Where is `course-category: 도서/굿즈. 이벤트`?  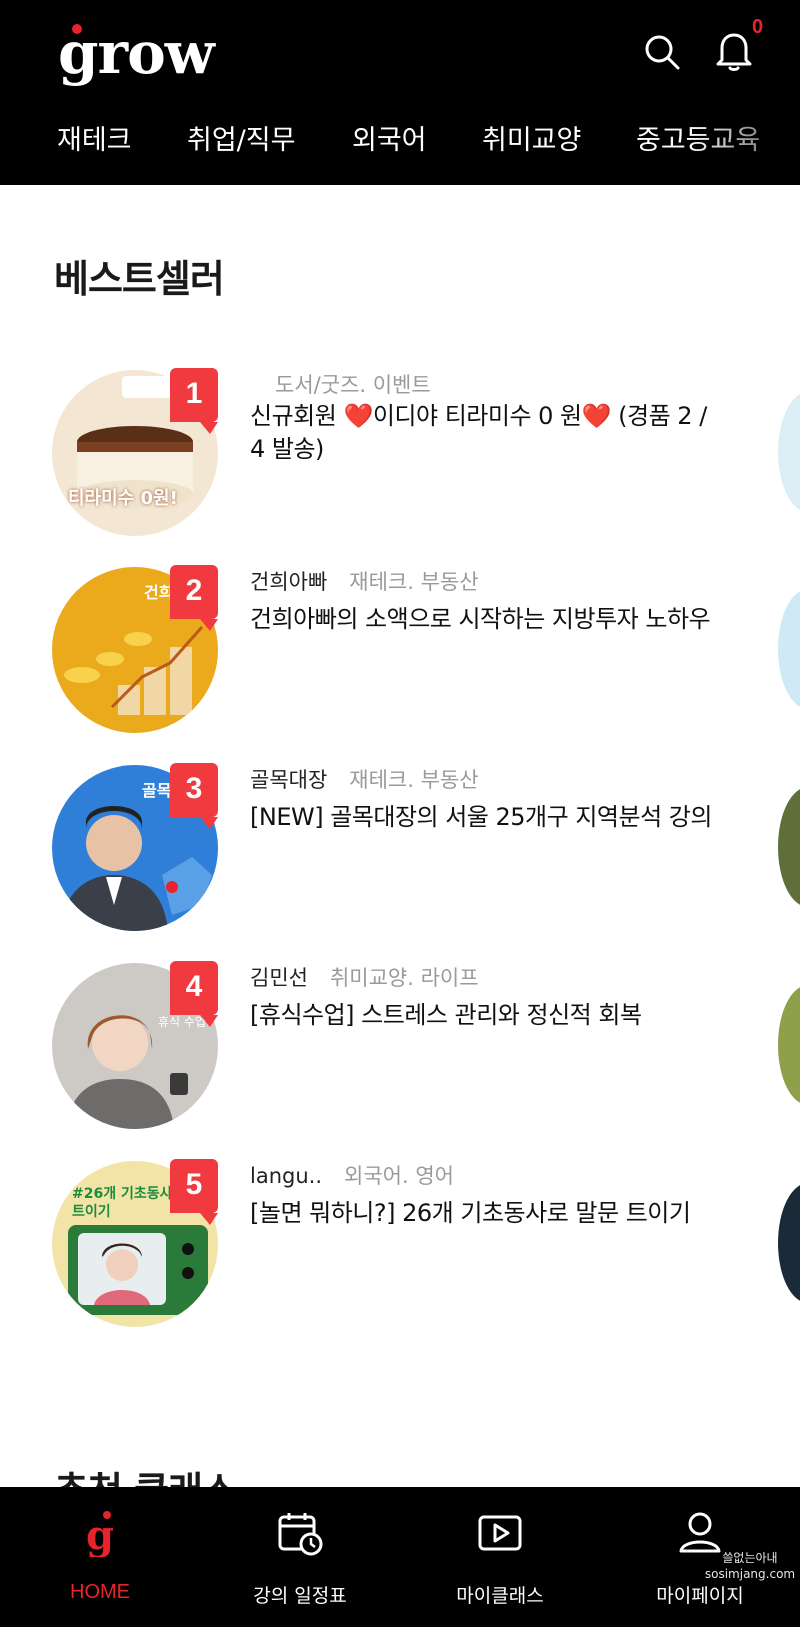
course-category: 도서/굿즈. 이벤트 is located at coordinates (353, 385).